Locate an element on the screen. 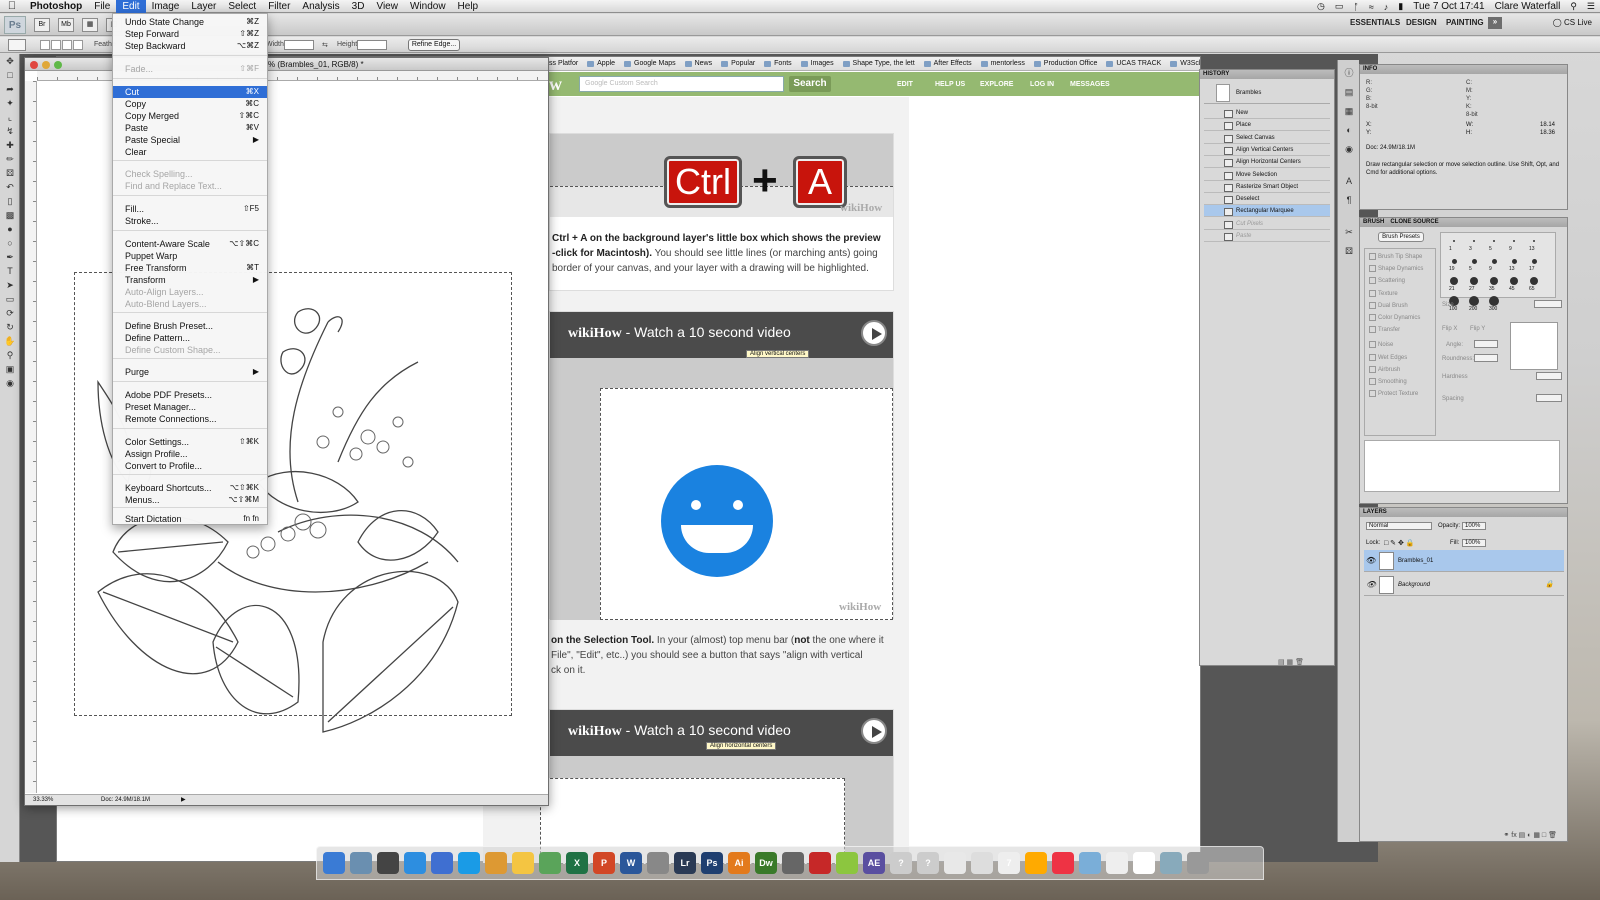  healing-brush-icon: ✚ is located at coordinates (10, 145).